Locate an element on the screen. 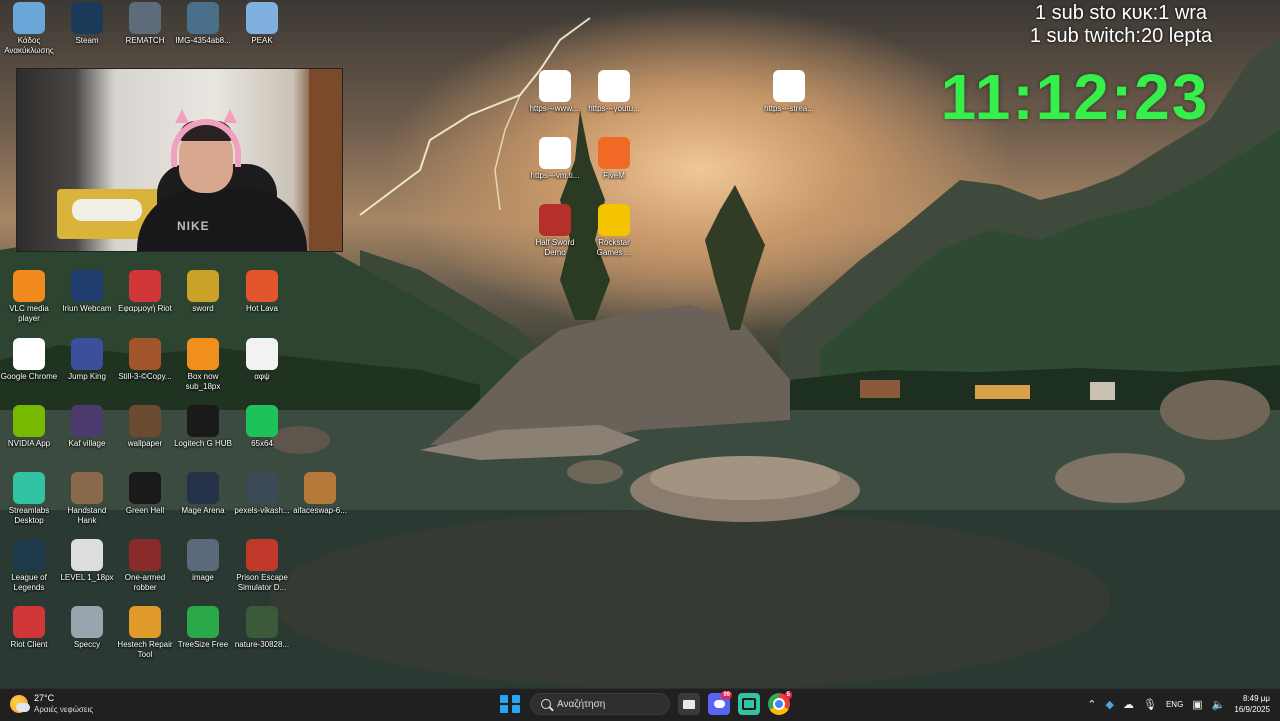 This screenshot has width=1280, height=721. discord-button: 99 is located at coordinates (720, 703).